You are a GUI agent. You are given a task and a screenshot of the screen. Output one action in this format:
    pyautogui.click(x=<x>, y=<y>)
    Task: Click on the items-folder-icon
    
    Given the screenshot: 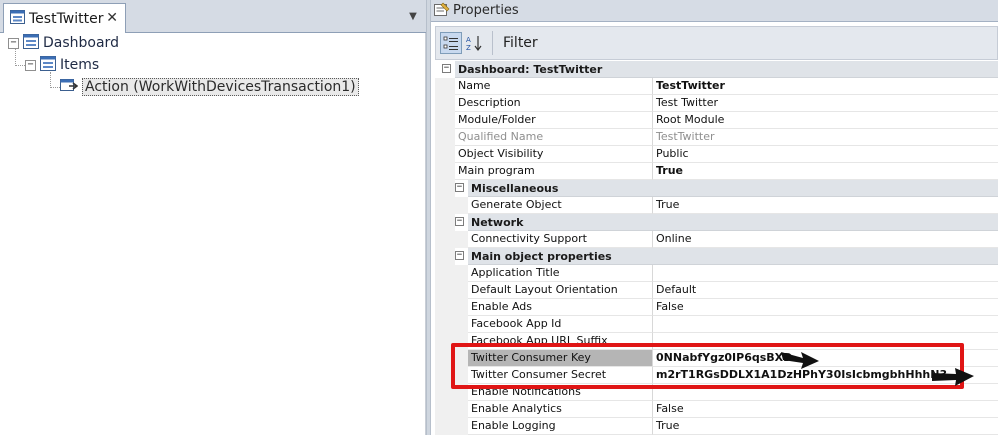 What is the action you would take?
    pyautogui.click(x=48, y=65)
    